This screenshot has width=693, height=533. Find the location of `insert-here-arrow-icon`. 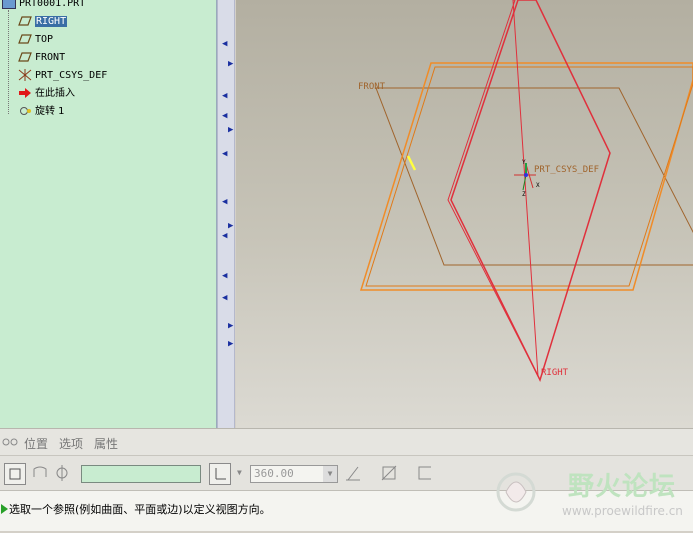

insert-here-arrow-icon is located at coordinates (25, 93).